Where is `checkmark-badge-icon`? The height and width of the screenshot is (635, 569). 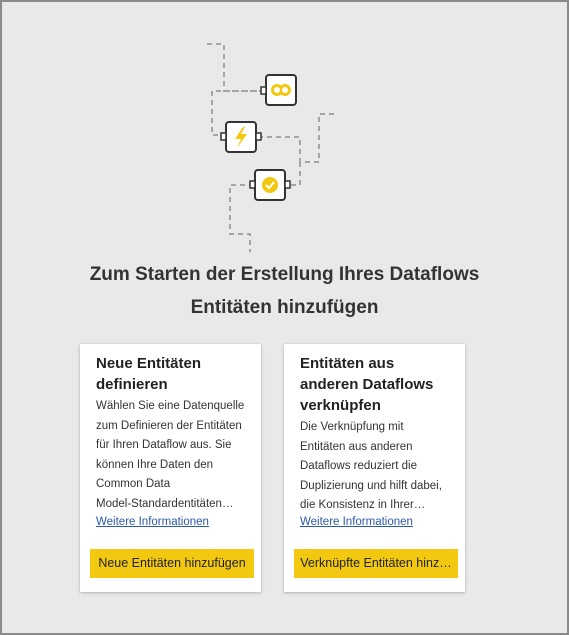 checkmark-badge-icon is located at coordinates (270, 185).